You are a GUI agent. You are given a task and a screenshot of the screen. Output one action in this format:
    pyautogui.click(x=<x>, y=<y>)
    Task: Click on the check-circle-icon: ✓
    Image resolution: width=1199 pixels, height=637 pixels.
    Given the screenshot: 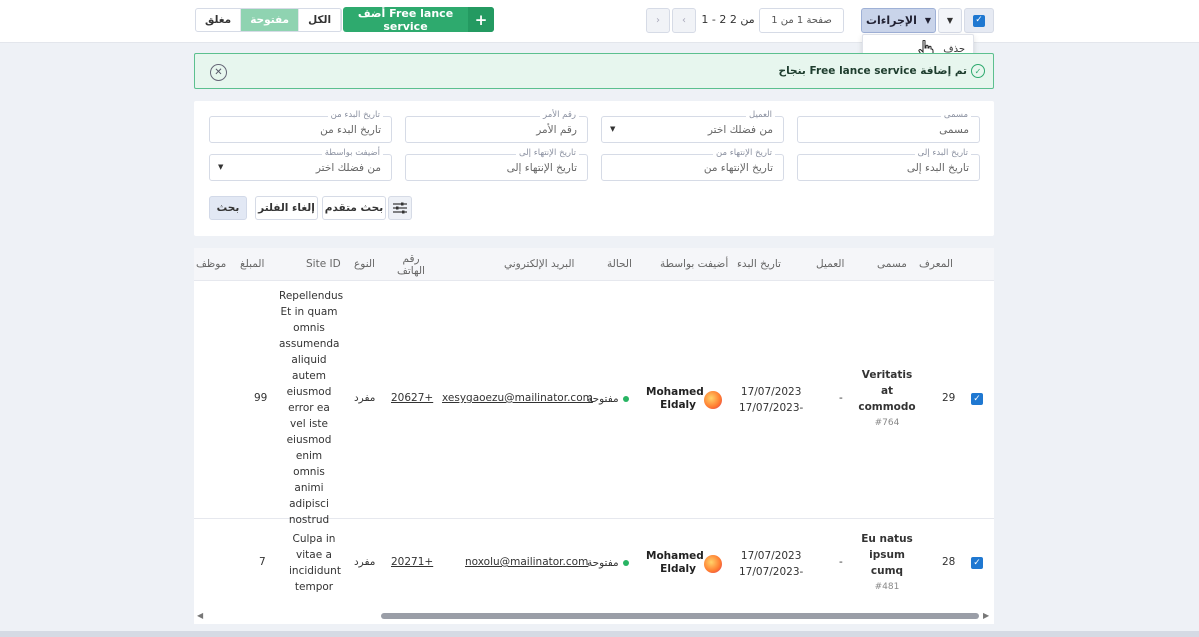 What is the action you would take?
    pyautogui.click(x=978, y=71)
    